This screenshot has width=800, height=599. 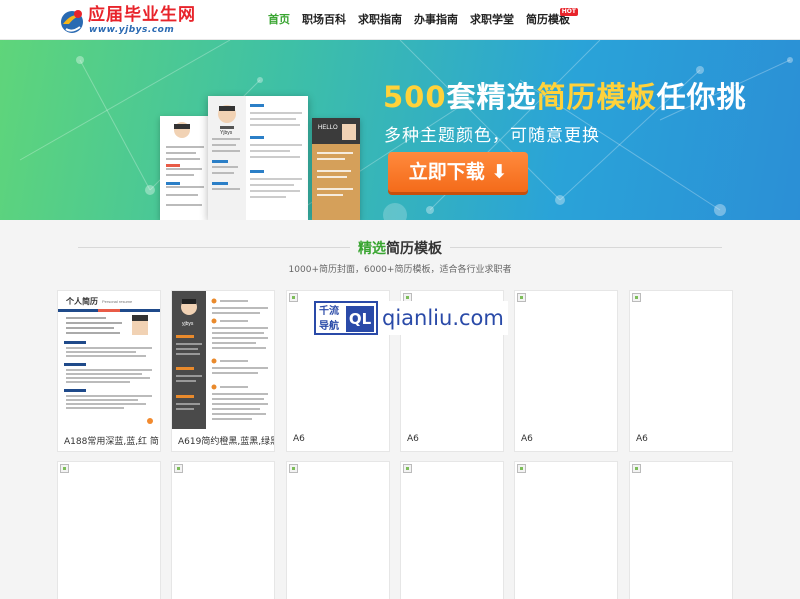 I want to click on nav-item-workplace: 职场百科, so click(x=324, y=20).